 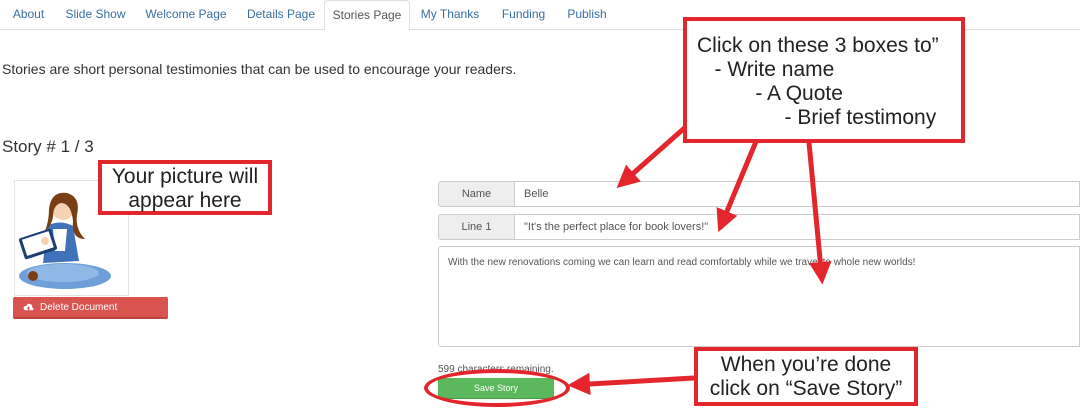 What do you see at coordinates (185, 200) in the screenshot?
I see `annotation-picture-line: appear here` at bounding box center [185, 200].